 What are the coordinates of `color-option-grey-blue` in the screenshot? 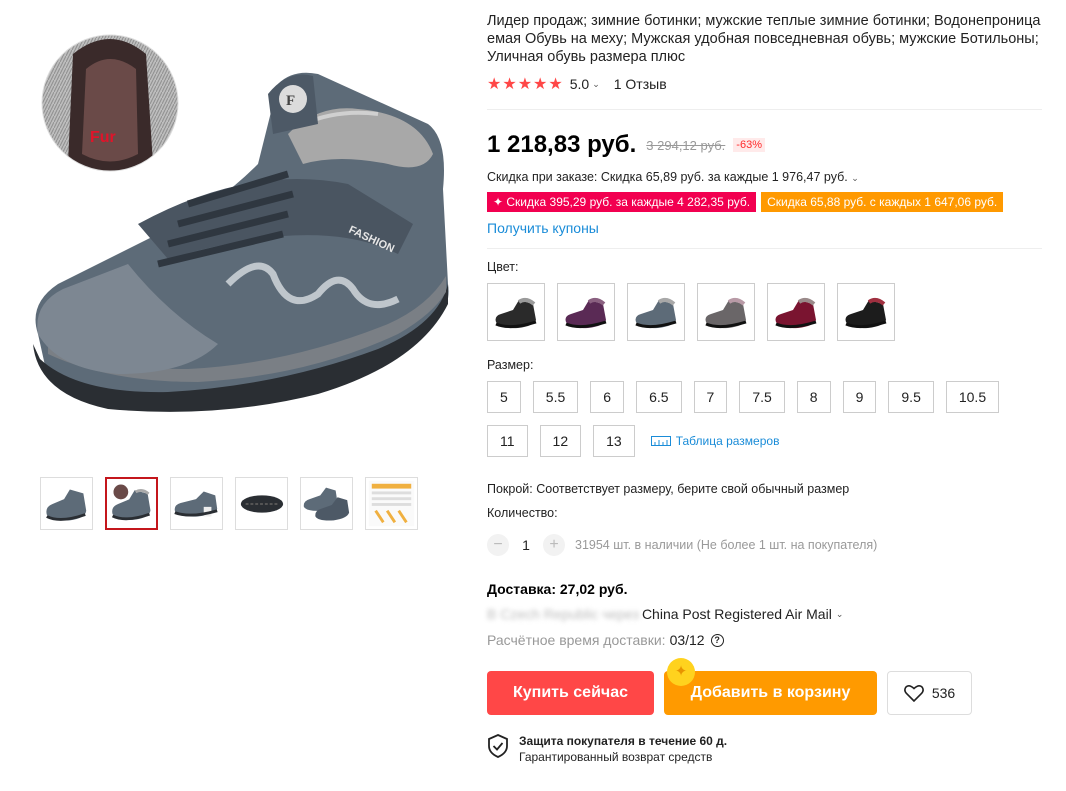 It's located at (656, 312).